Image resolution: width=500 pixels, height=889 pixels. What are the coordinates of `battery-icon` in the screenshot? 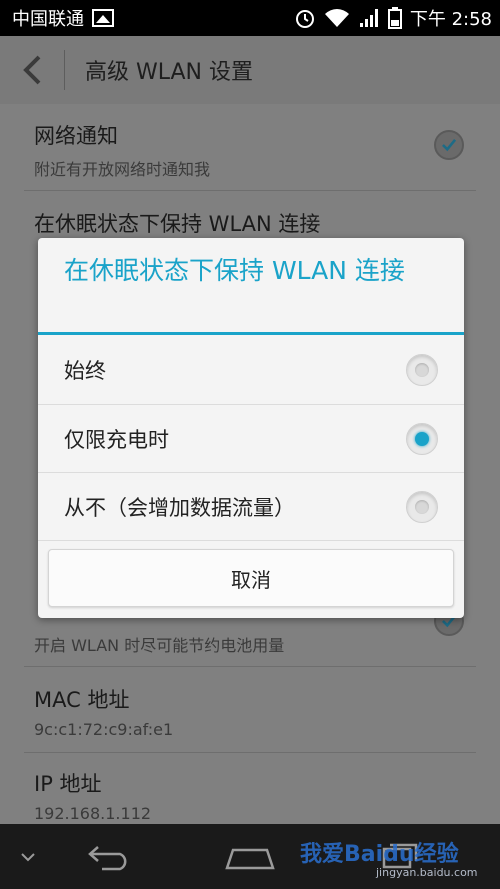 It's located at (394, 18).